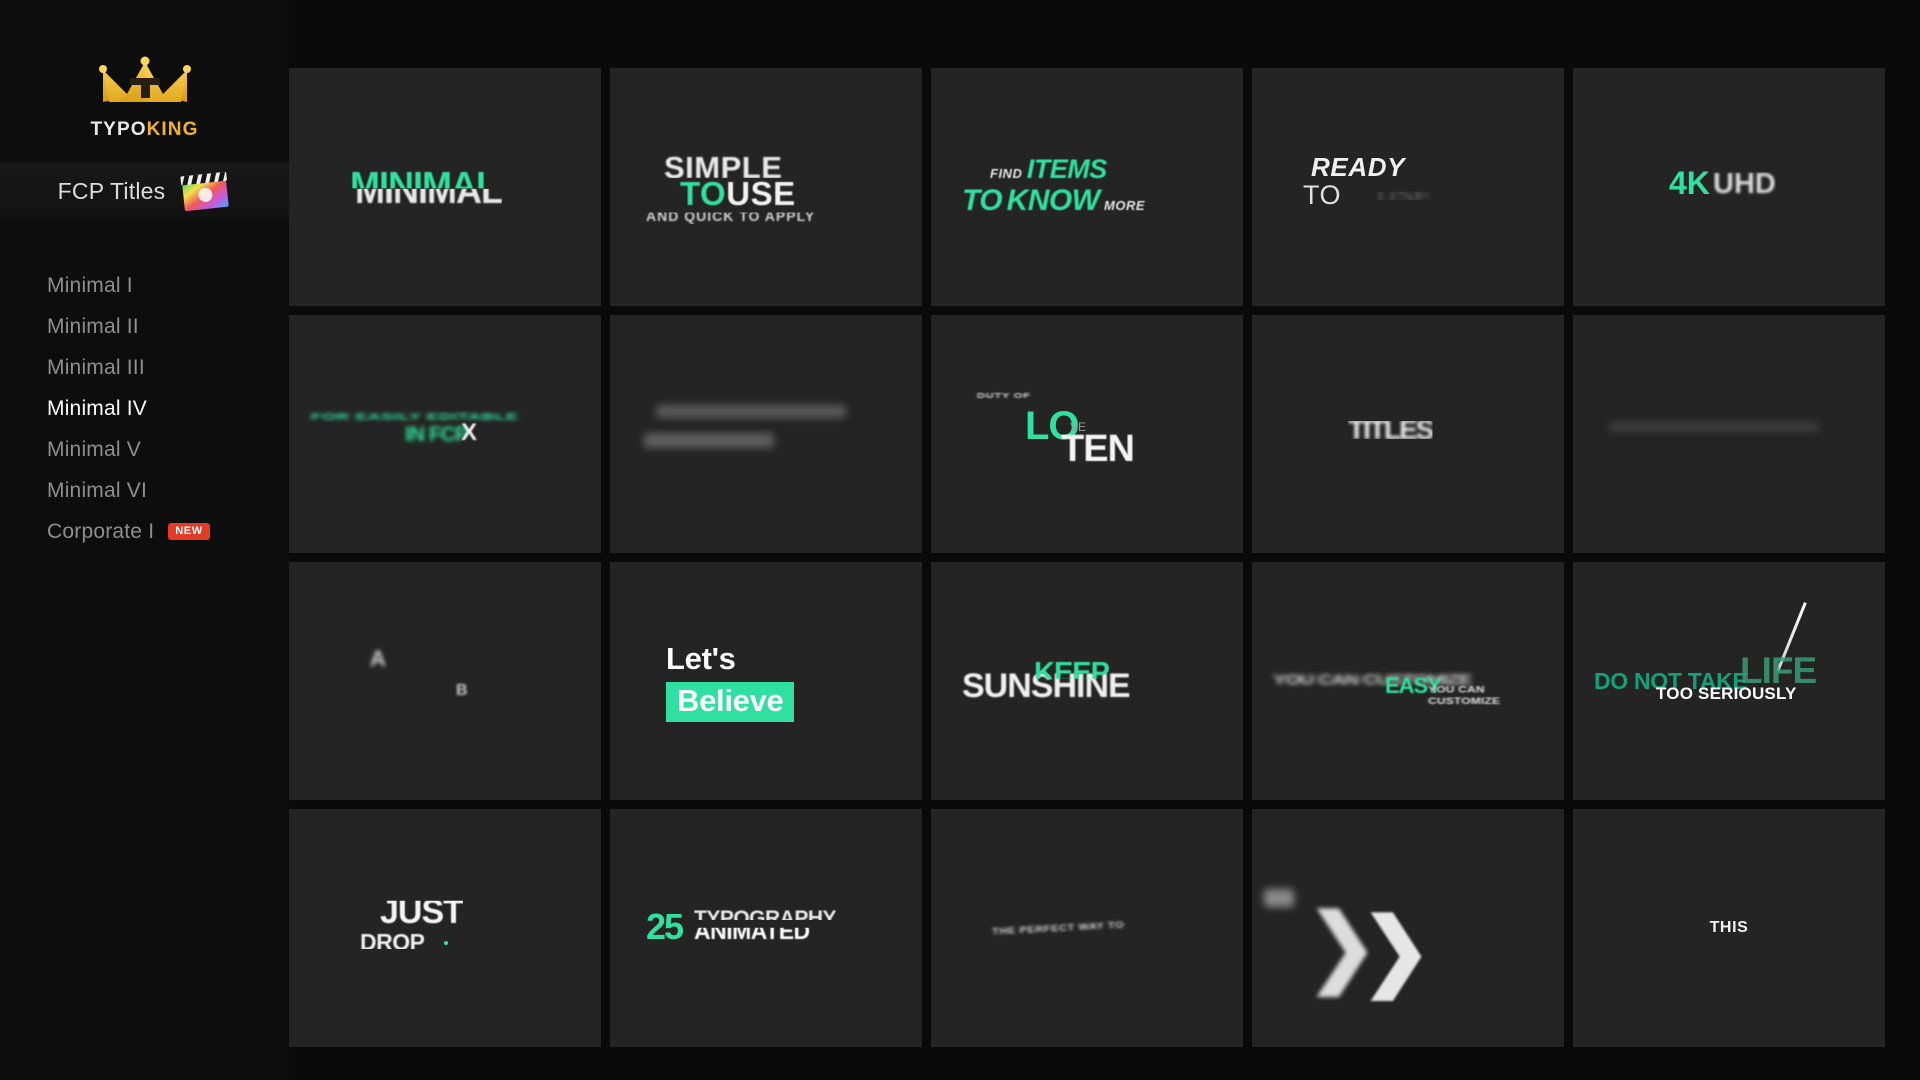 The width and height of the screenshot is (1920, 1080). I want to click on template-card-ready-to: READY TO USE, so click(1408, 187).